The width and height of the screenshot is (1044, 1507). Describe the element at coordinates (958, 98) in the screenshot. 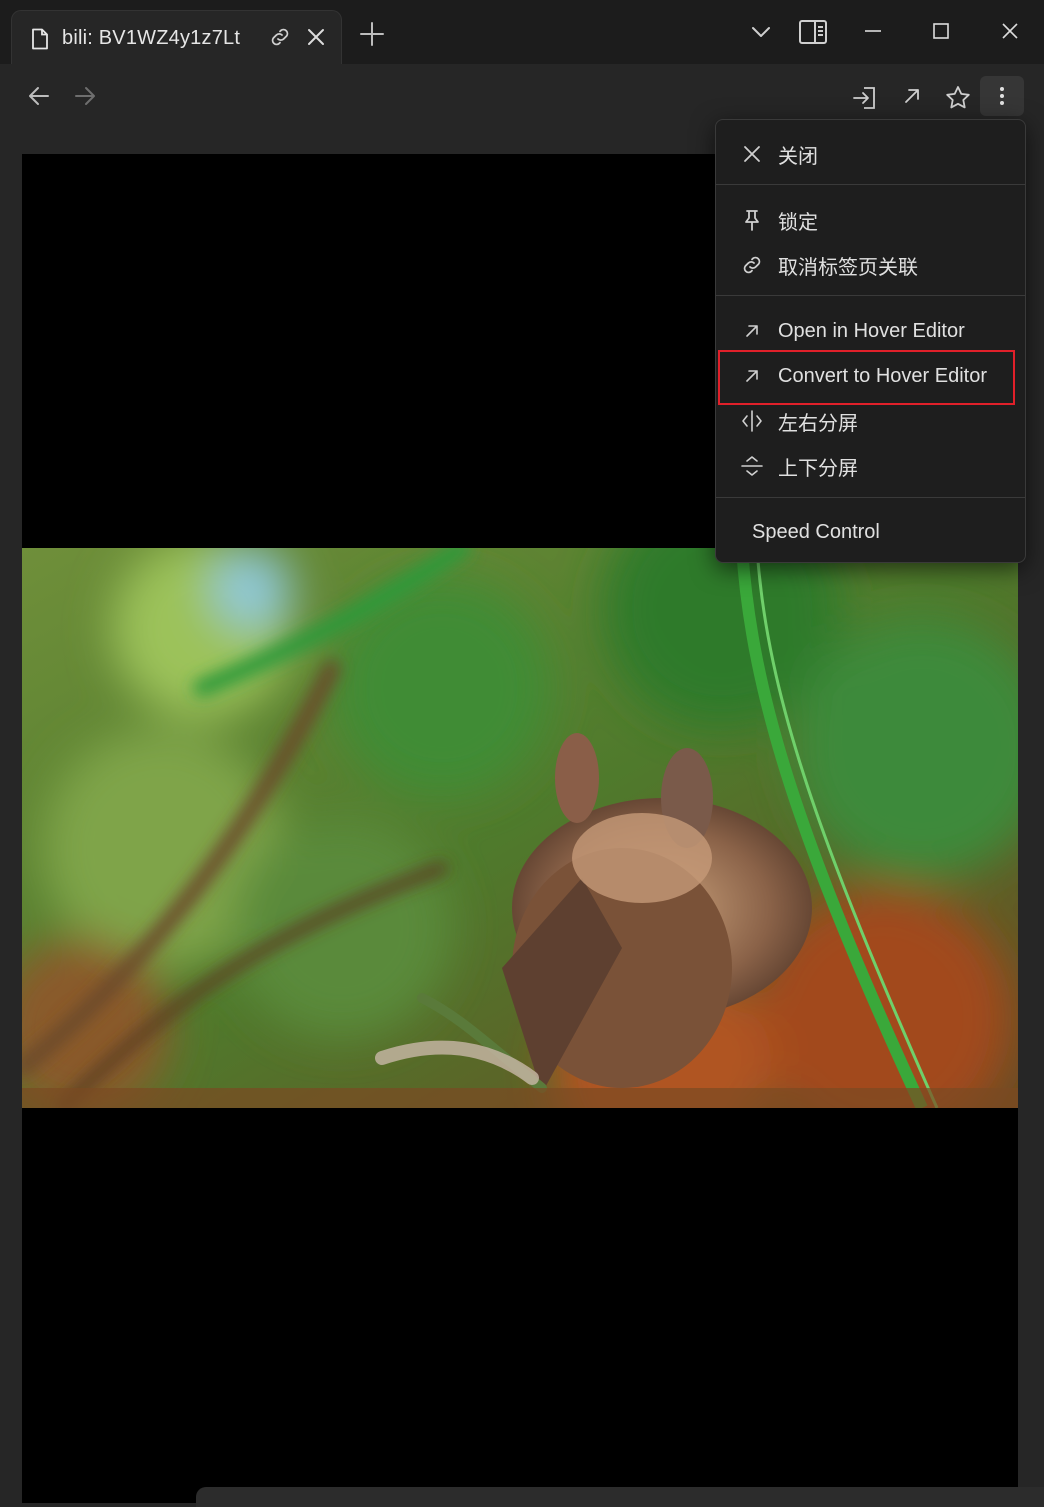

I see `star-icon` at that location.